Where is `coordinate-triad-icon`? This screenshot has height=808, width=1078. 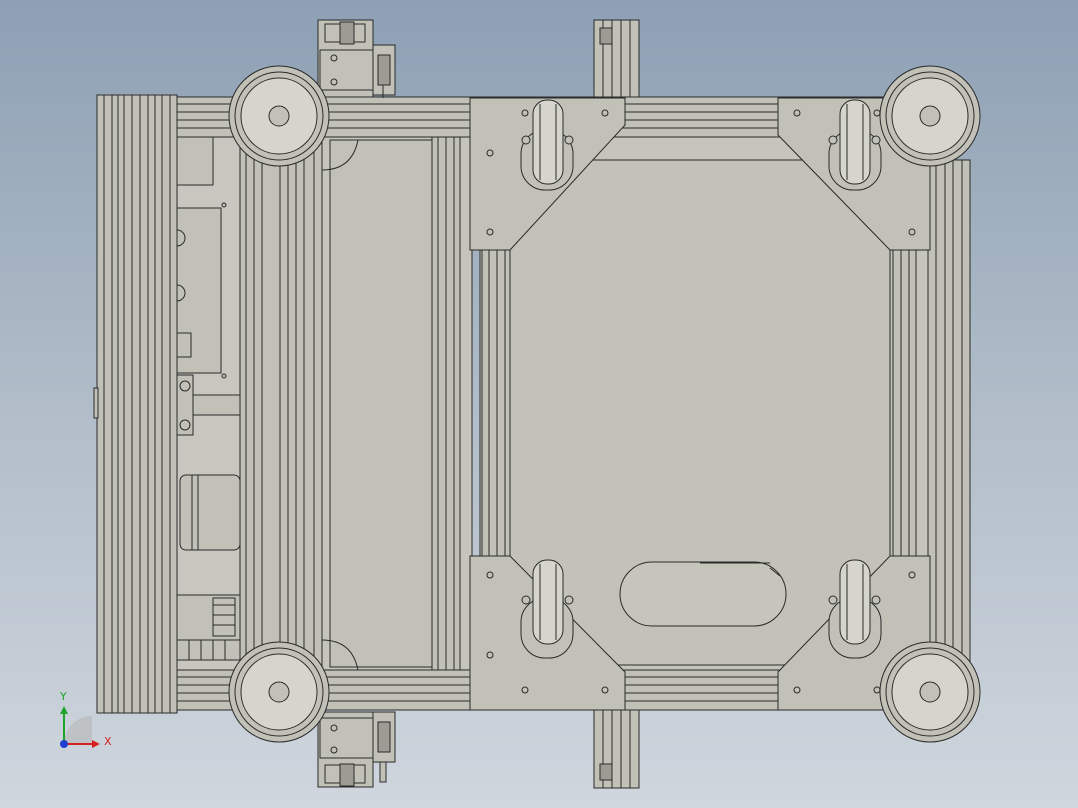
coordinate-triad-icon is located at coordinates (80, 727).